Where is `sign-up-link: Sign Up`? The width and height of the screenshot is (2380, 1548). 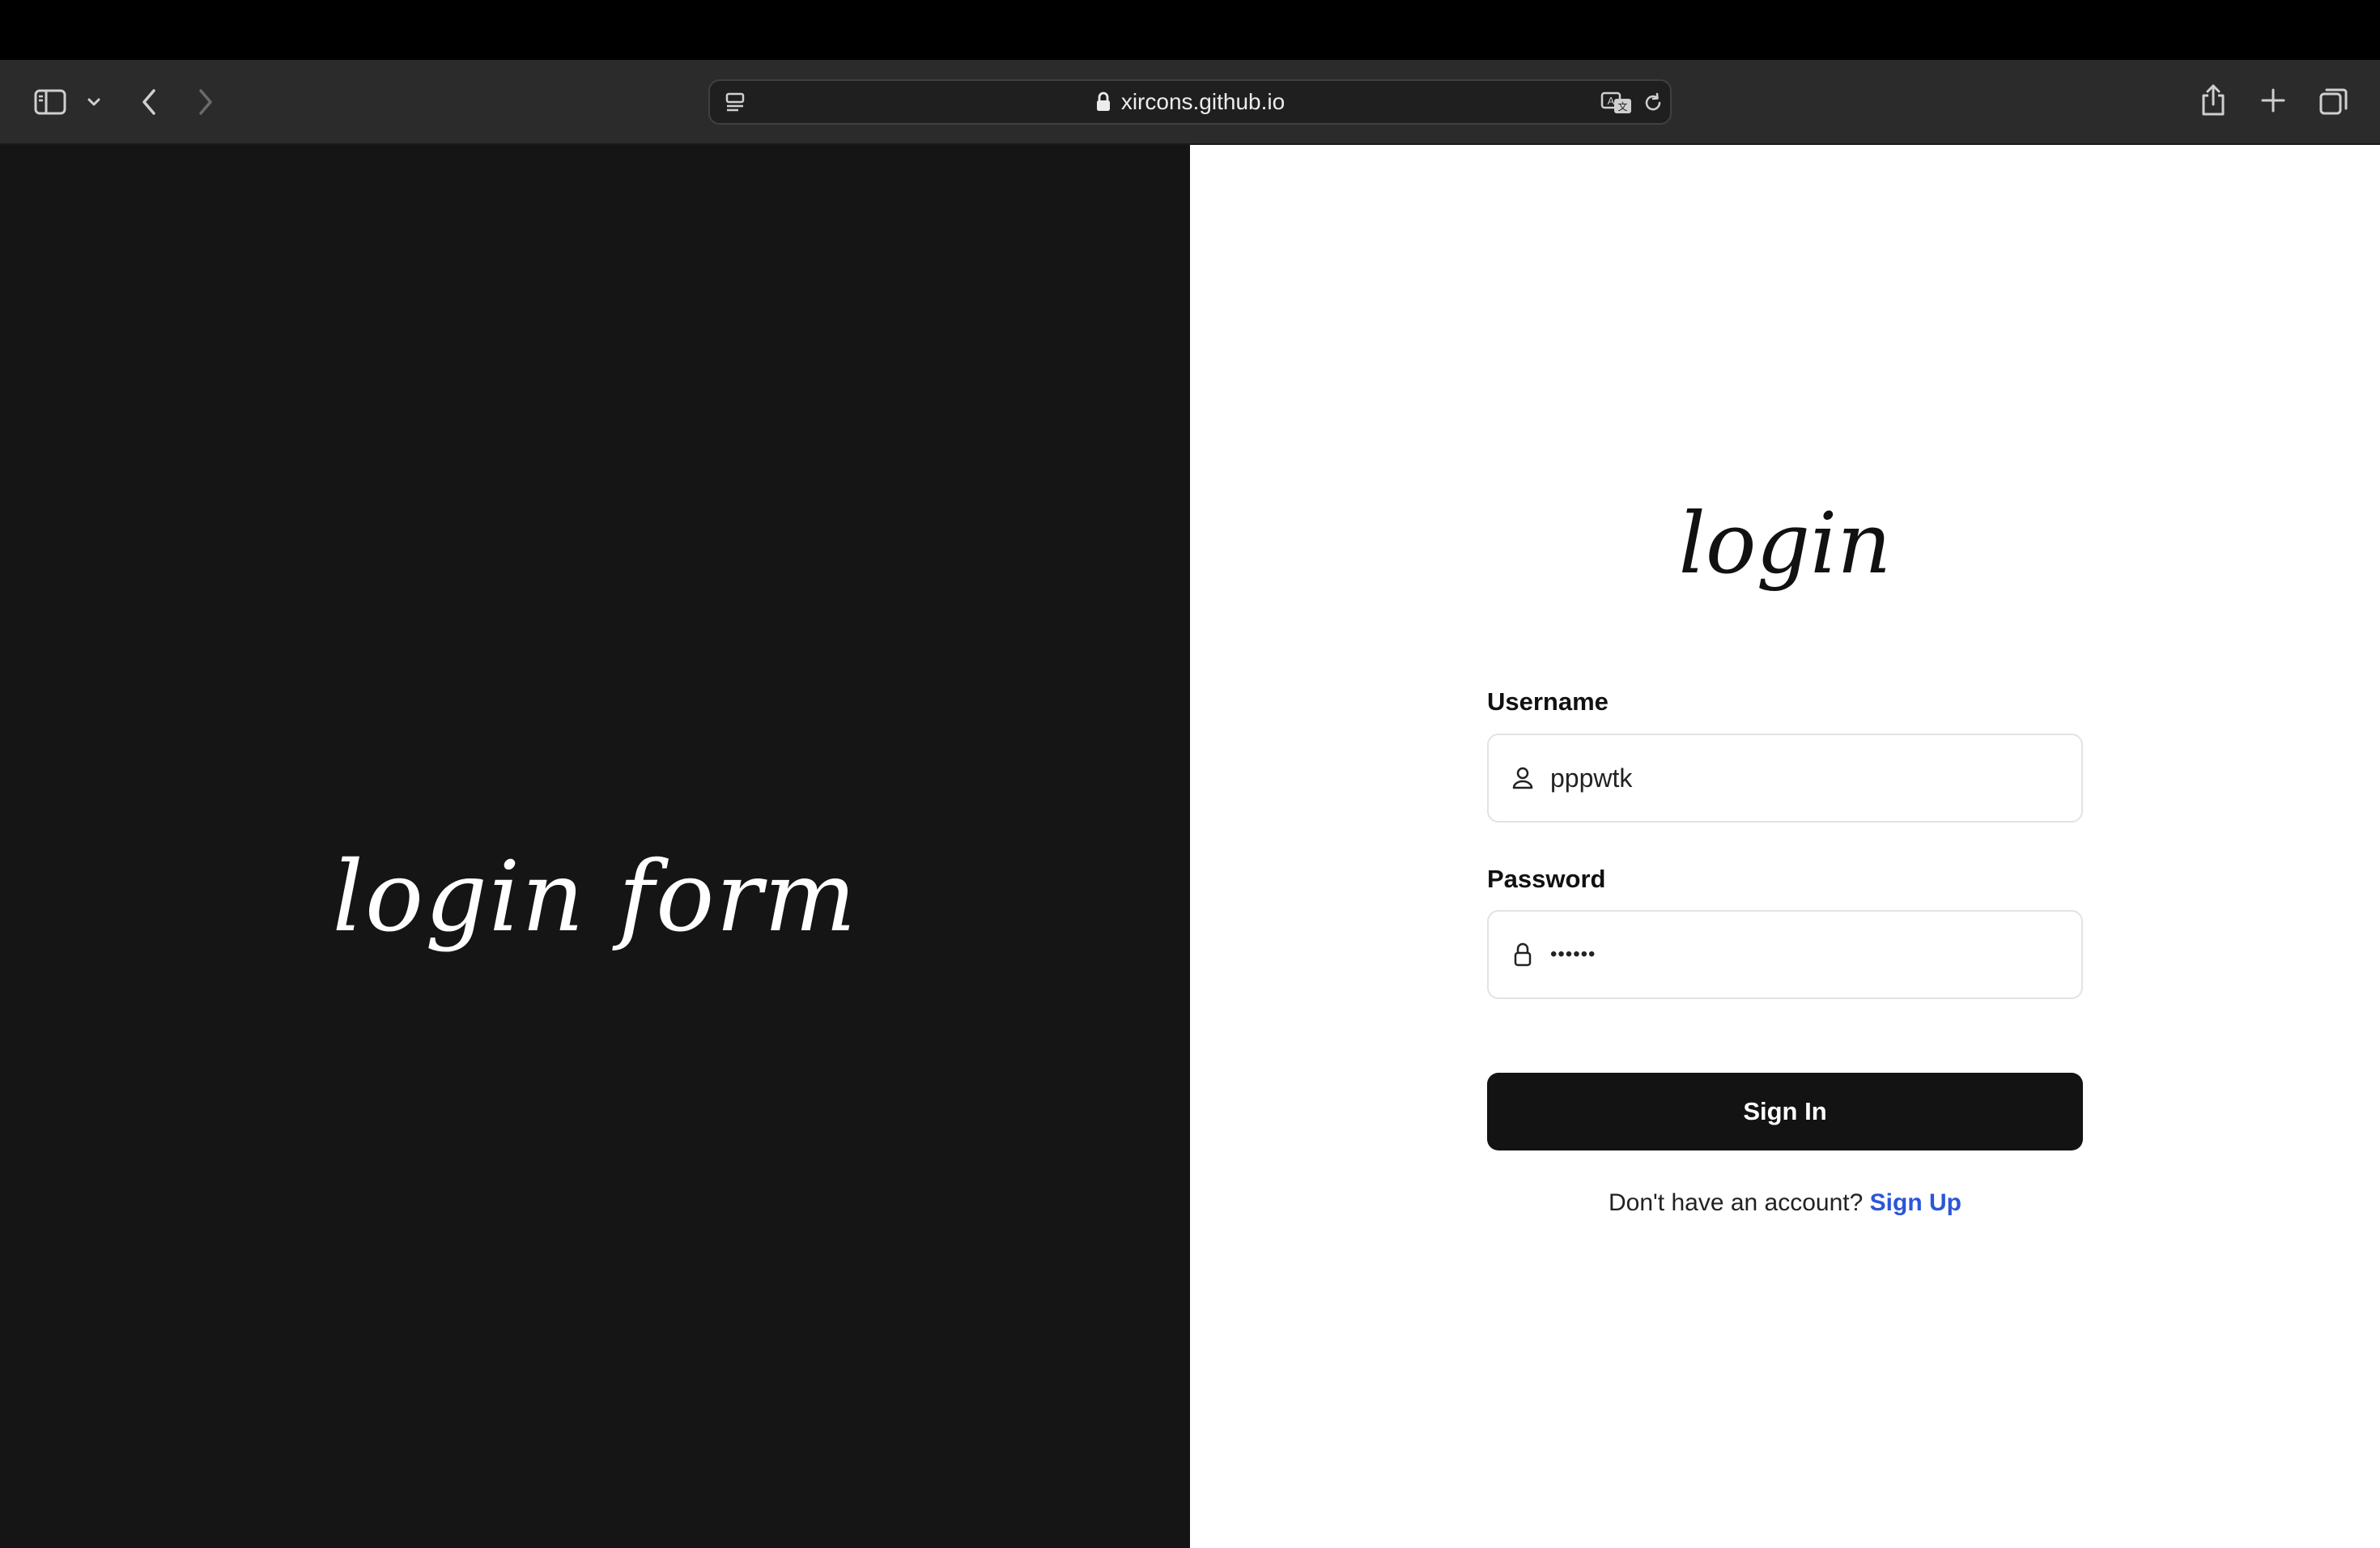
sign-up-link: Sign Up is located at coordinates (1916, 1203).